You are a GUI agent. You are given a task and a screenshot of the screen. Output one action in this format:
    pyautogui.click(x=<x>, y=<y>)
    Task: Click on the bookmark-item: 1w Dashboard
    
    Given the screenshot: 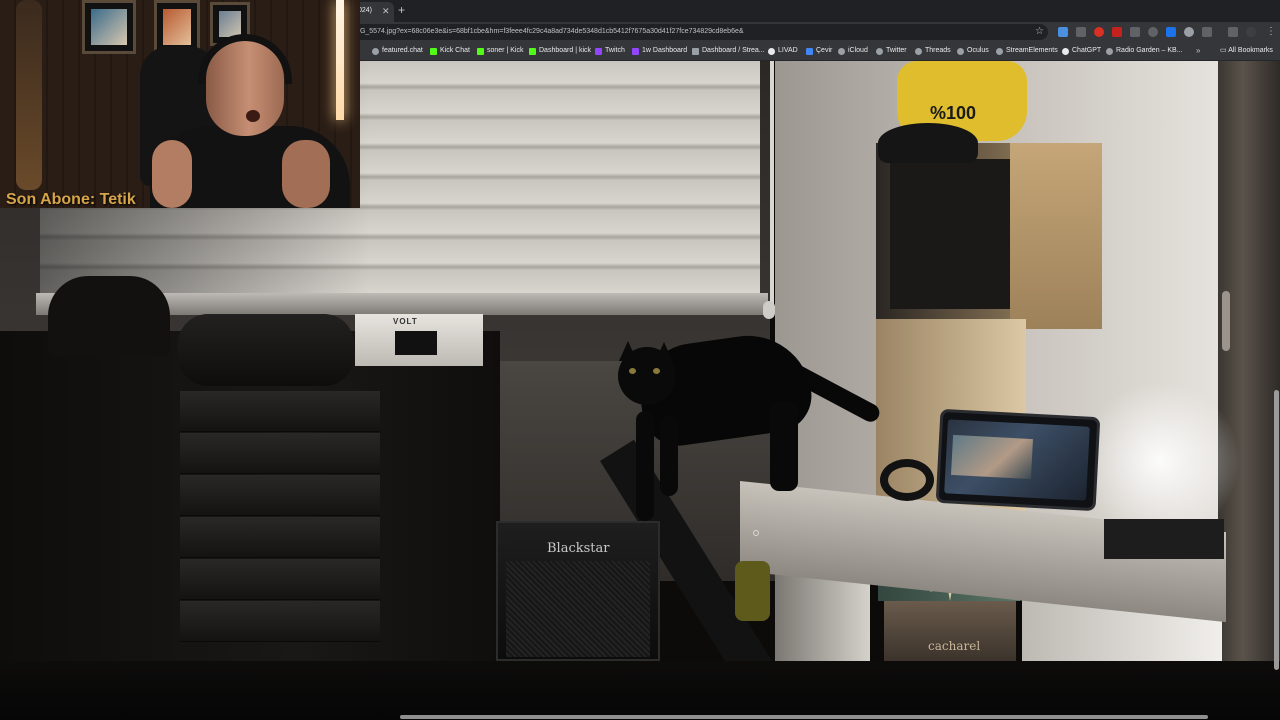 What is the action you would take?
    pyautogui.click(x=659, y=51)
    